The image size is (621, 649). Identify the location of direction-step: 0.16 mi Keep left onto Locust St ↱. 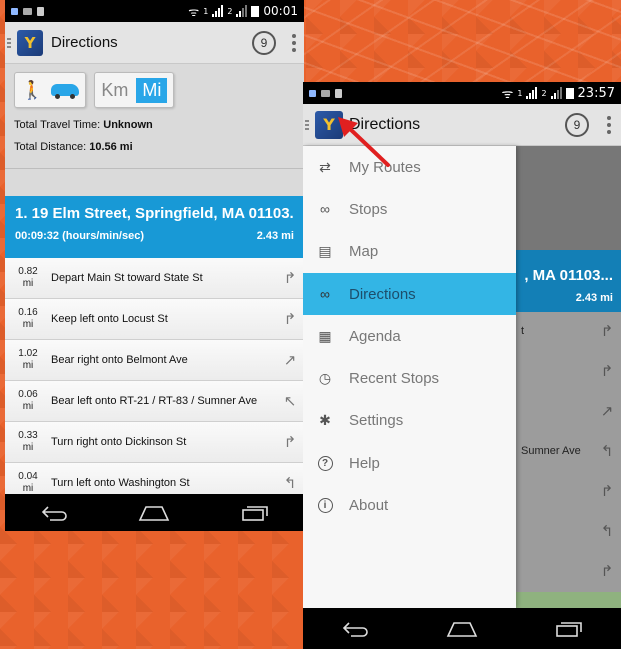
(154, 319).